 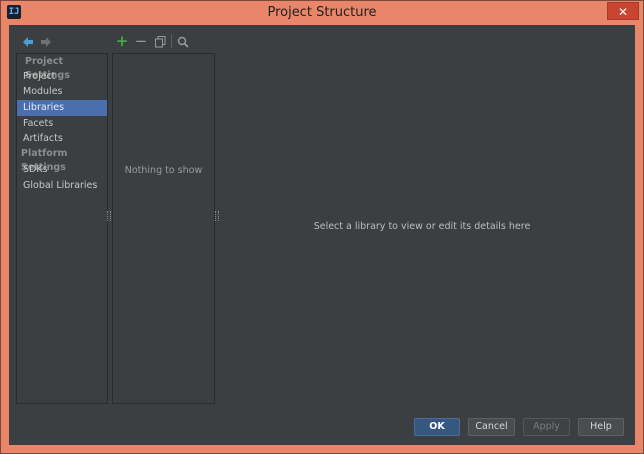 What do you see at coordinates (623, 11) in the screenshot?
I see `close-button: ✕` at bounding box center [623, 11].